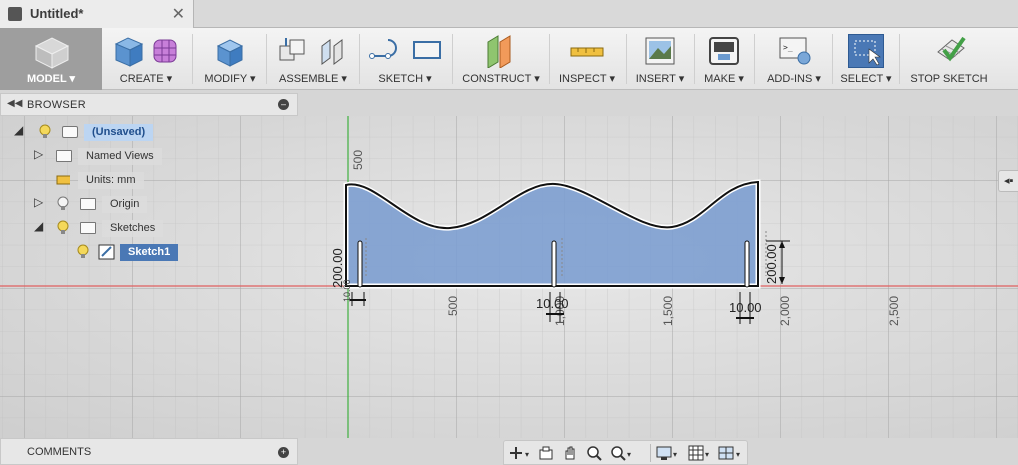 This screenshot has width=1018, height=465. Describe the element at coordinates (149, 104) in the screenshot. I see `browser-panel-header: ◀◀ BROWSER –` at that location.